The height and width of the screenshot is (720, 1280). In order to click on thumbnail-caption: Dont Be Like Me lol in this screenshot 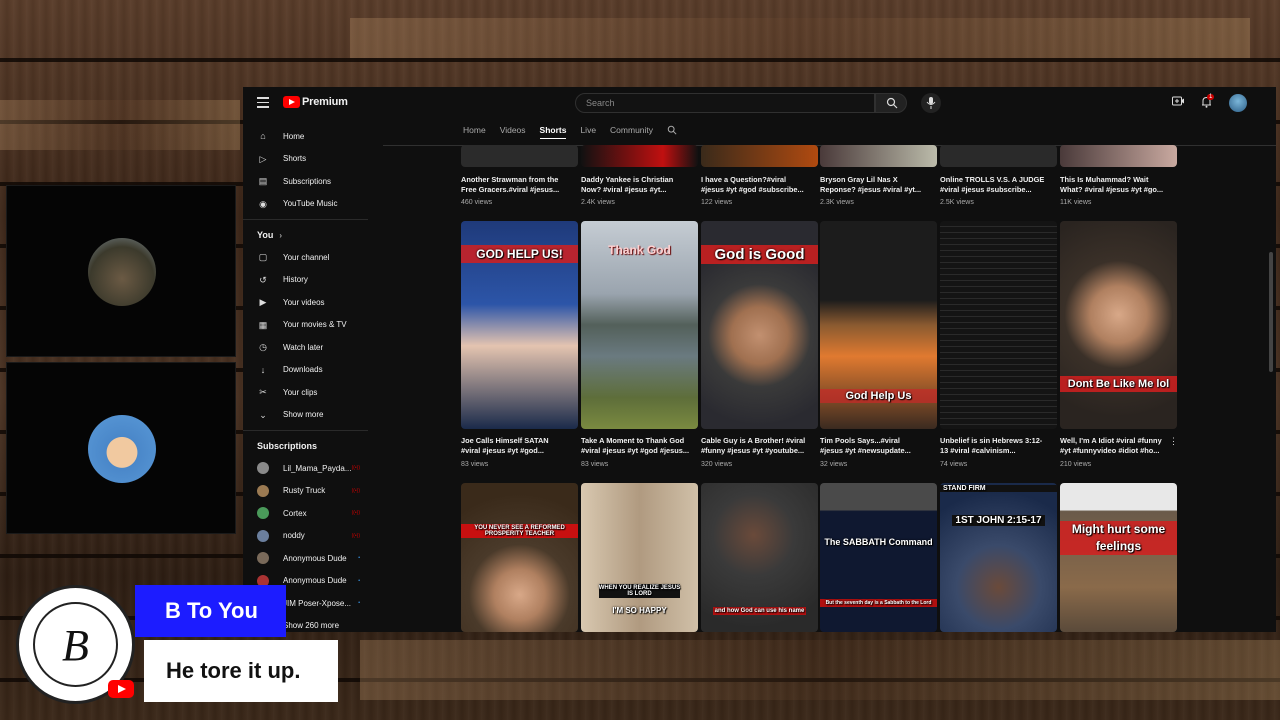, I will do `click(1118, 384)`.